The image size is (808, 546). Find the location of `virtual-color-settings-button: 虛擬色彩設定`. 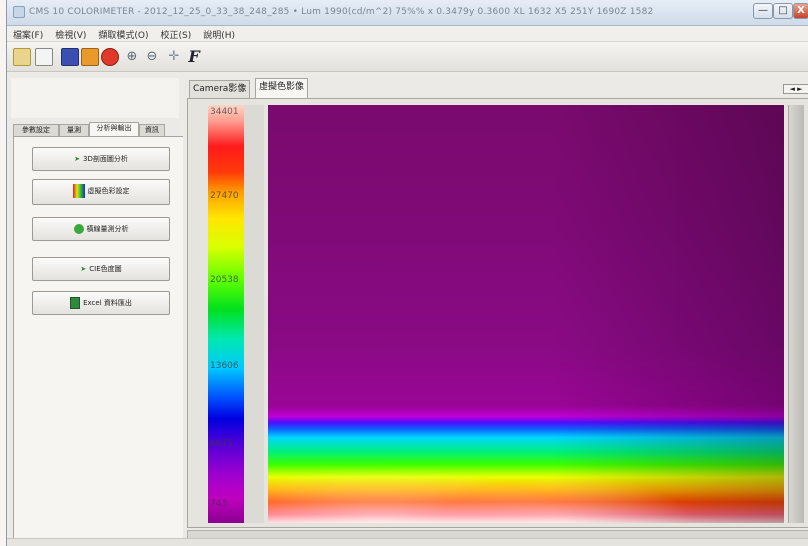

virtual-color-settings-button: 虛擬色彩設定 is located at coordinates (101, 192).